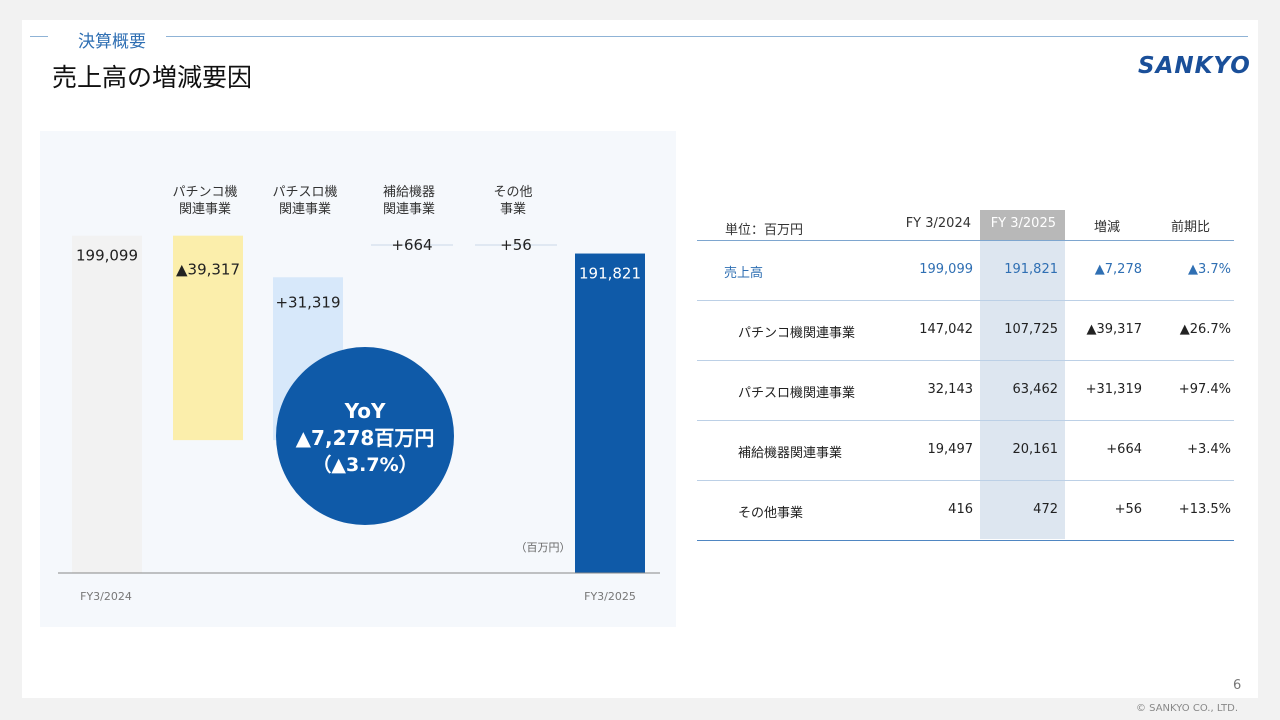 The width and height of the screenshot is (1280, 720). I want to click on row-name: 補給機器関連事業, so click(790, 453).